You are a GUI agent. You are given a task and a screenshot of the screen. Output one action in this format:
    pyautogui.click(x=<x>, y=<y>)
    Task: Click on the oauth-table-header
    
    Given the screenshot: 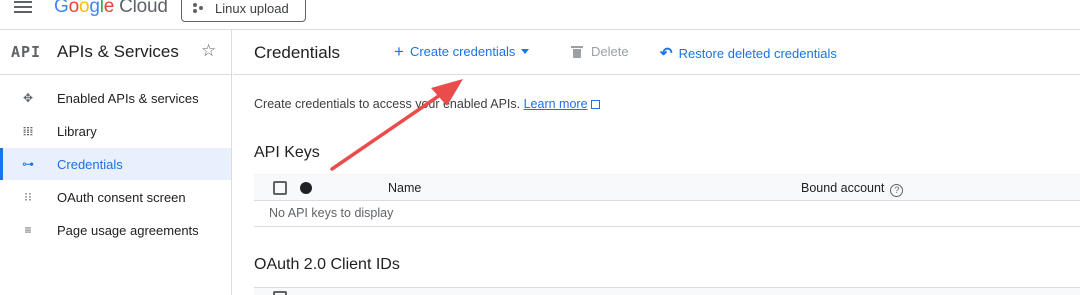 What is the action you would take?
    pyautogui.click(x=667, y=291)
    